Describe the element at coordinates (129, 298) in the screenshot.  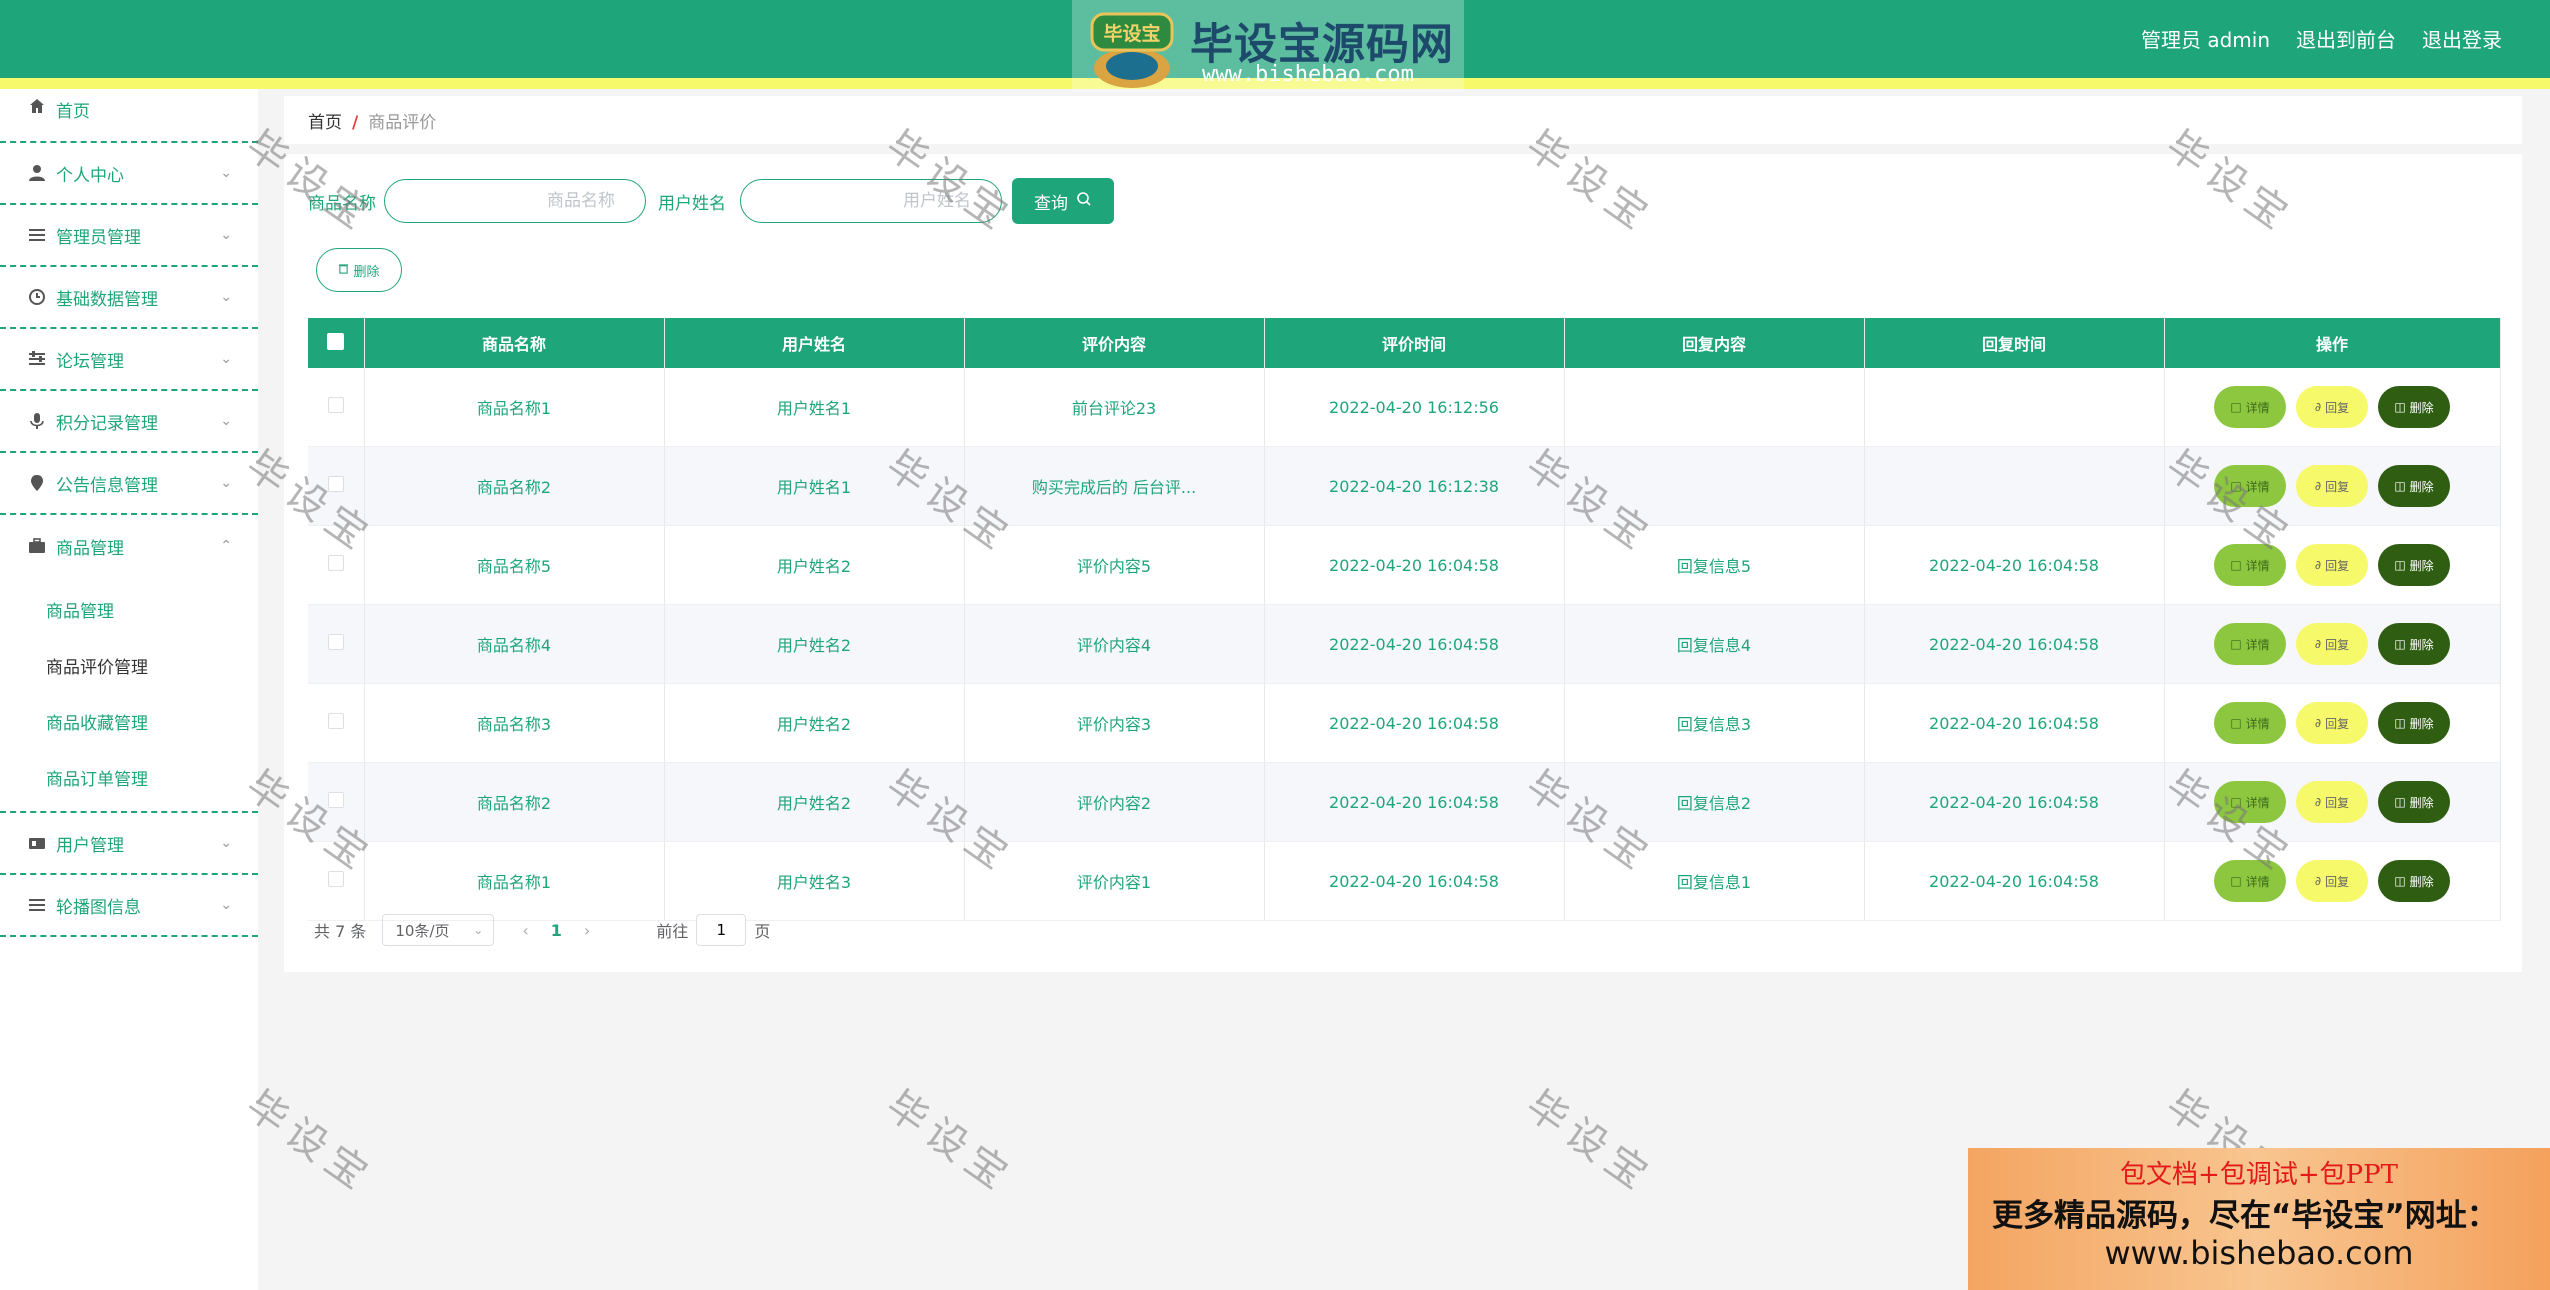
I see `sidebar-item-basic-data: 基础数据管理 ⌄` at that location.